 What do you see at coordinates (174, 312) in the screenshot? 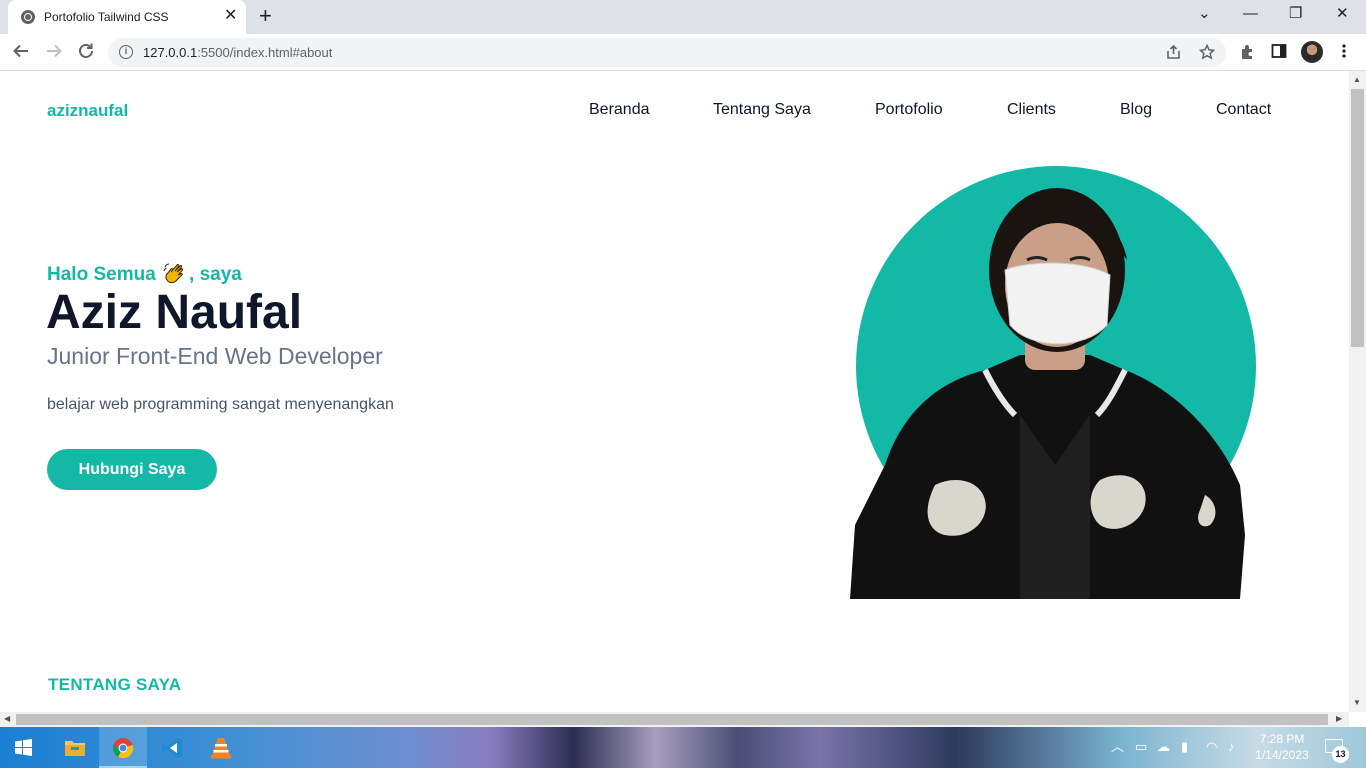
I see `hero-name: Aziz Naufal` at bounding box center [174, 312].